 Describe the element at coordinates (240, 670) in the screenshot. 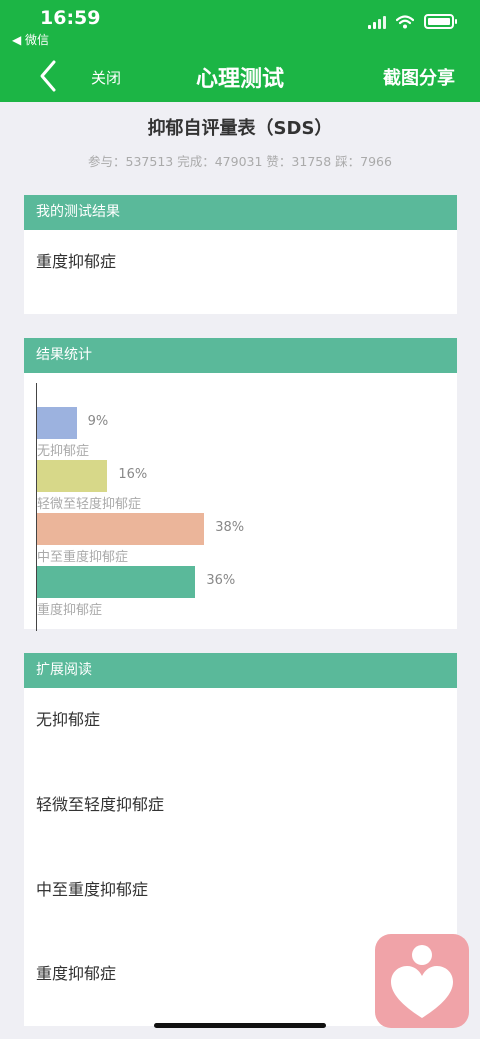

I see `reading-header: 扩展阅读` at that location.